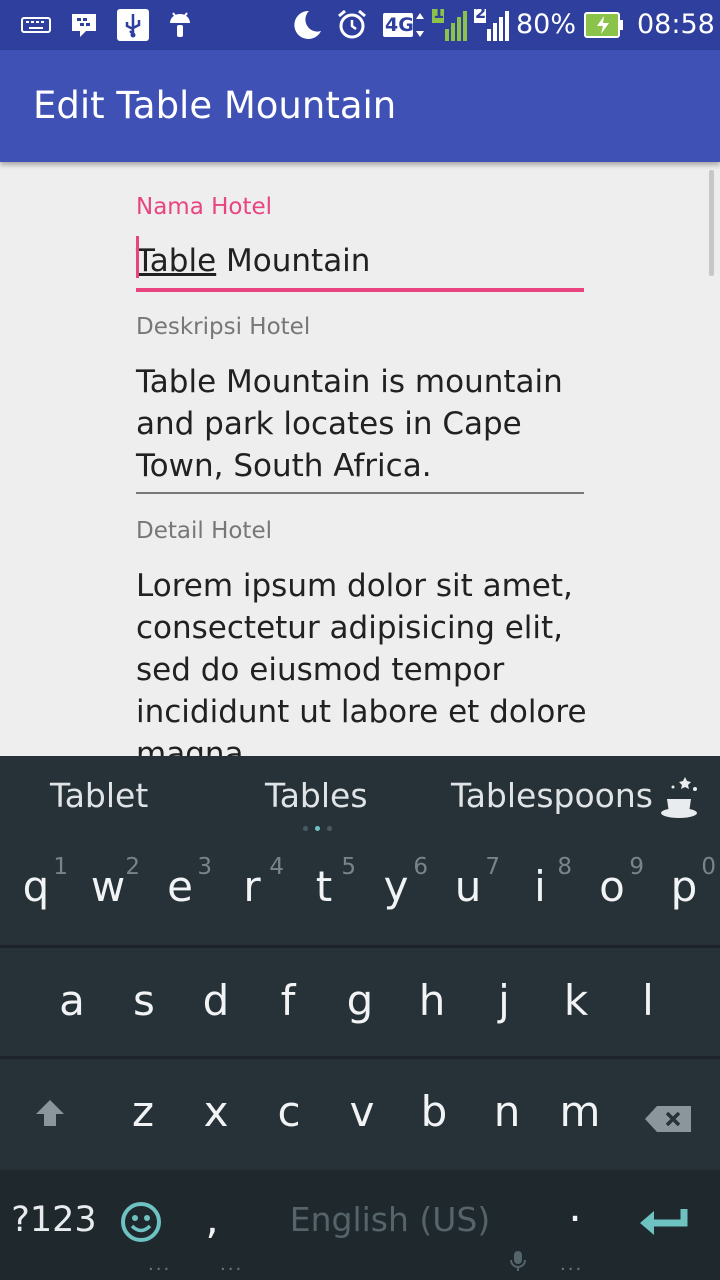  Describe the element at coordinates (204, 531) in the screenshot. I see `hotel-detail-label: Detail Hotel` at that location.